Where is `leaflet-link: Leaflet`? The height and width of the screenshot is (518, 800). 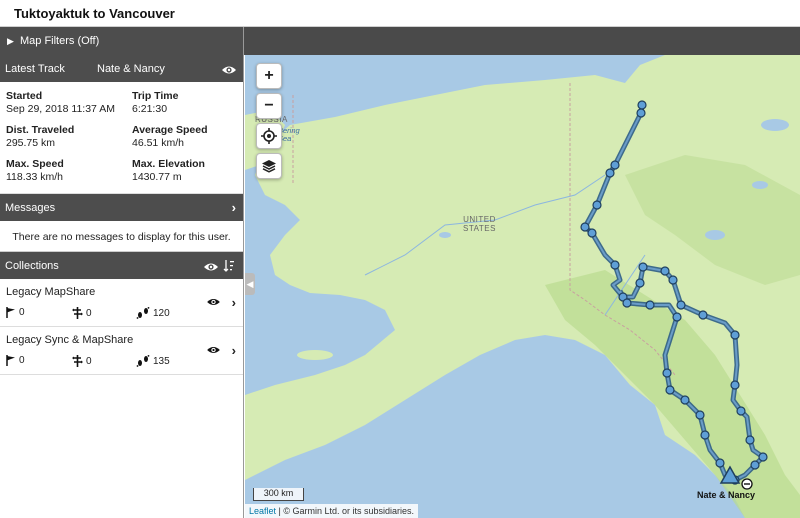 leaflet-link: Leaflet is located at coordinates (262, 511).